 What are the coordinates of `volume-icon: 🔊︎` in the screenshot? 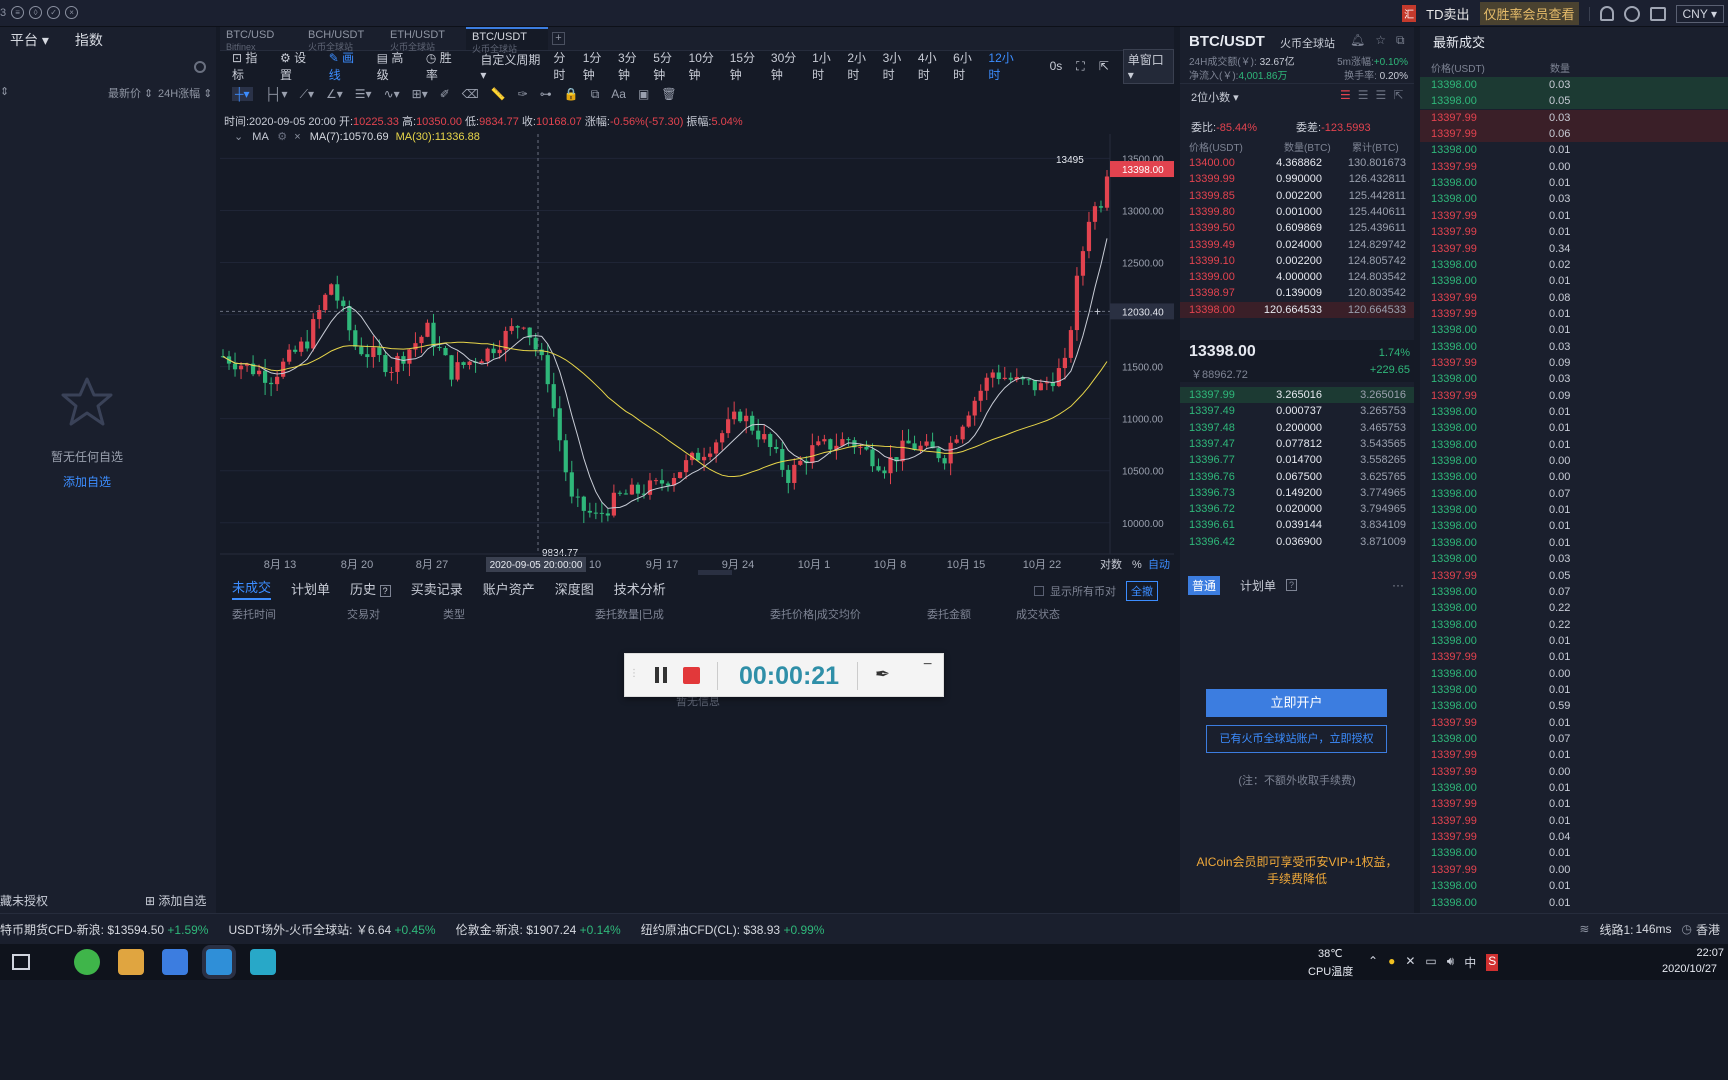 It's located at (1451, 962).